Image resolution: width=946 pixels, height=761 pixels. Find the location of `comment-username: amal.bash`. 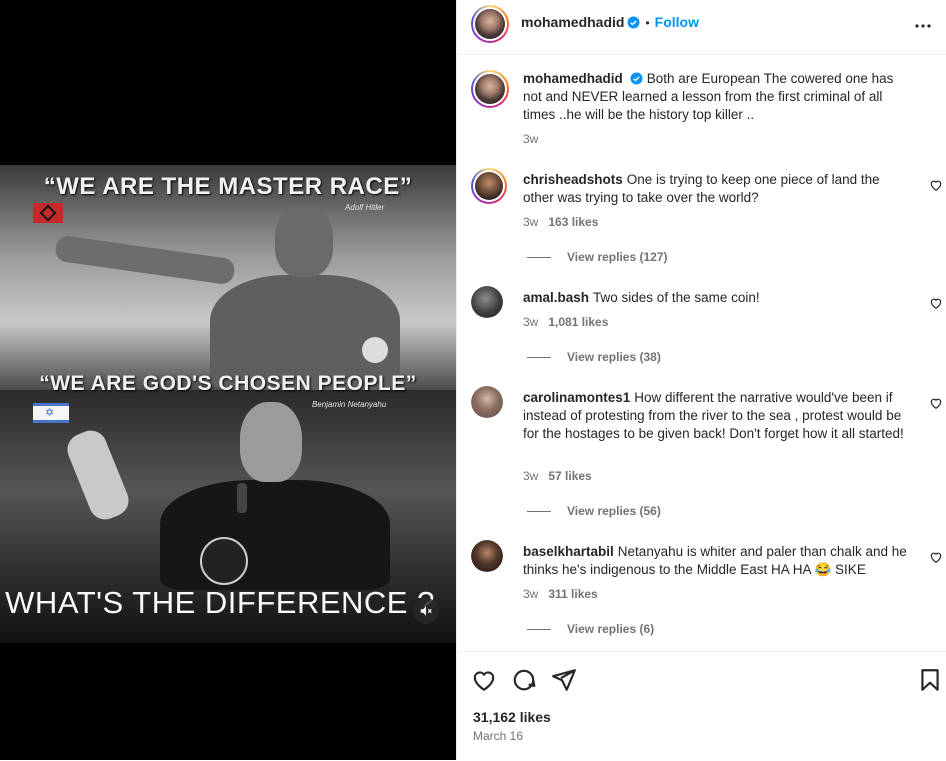

comment-username: amal.bash is located at coordinates (556, 297).